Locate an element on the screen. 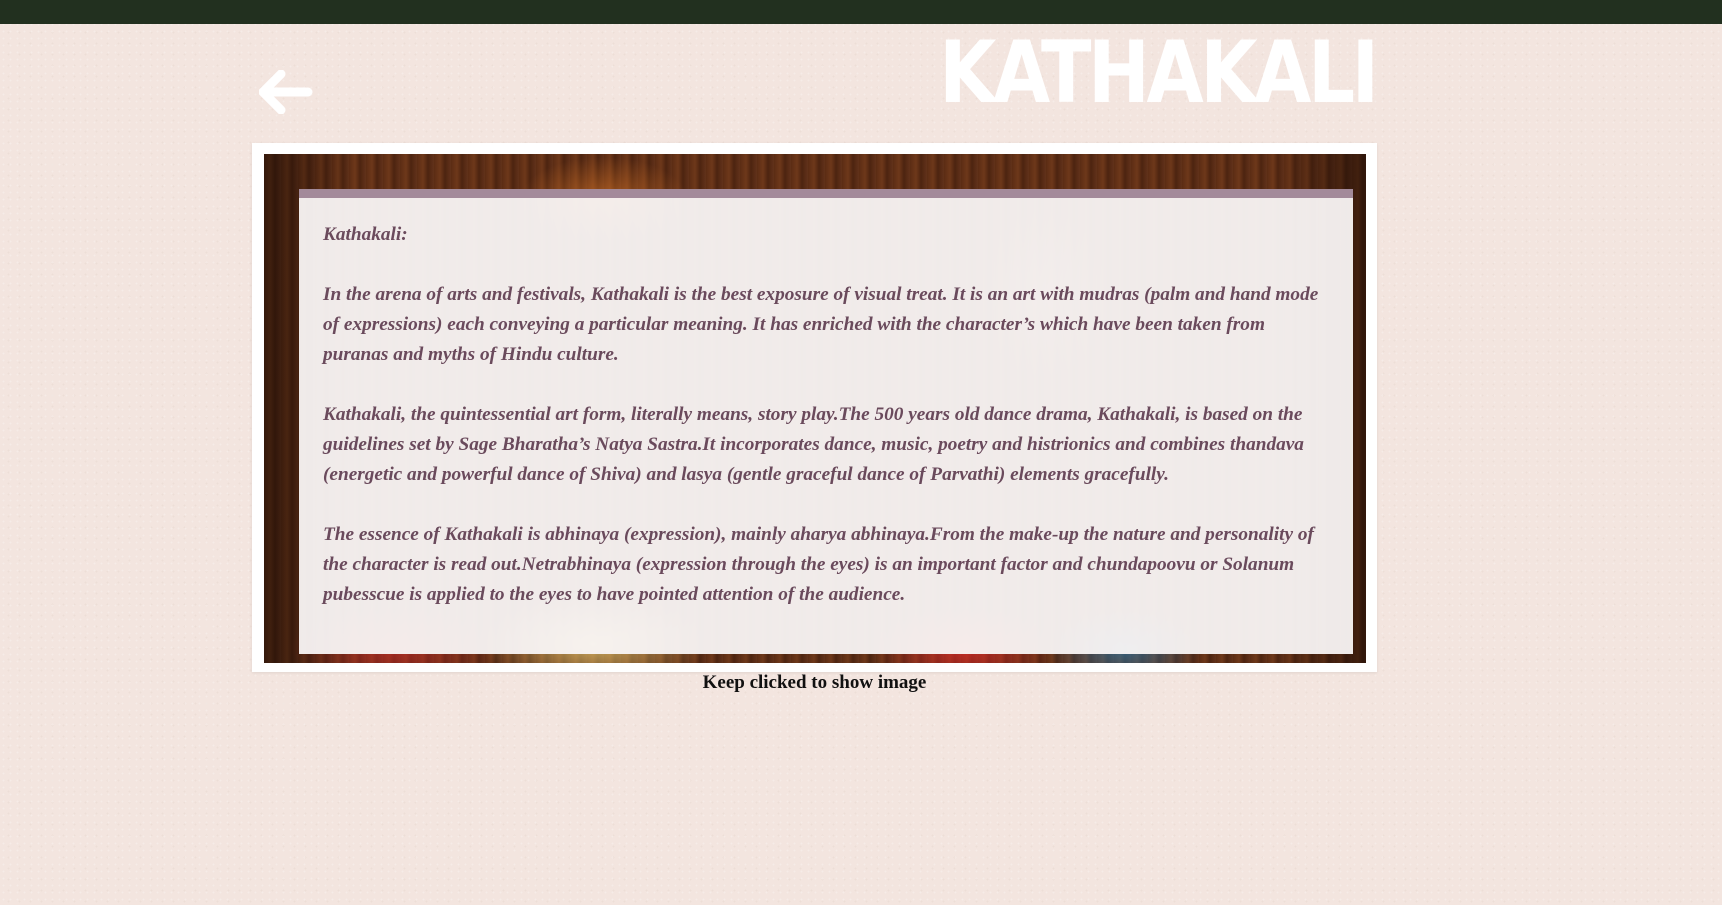 Image resolution: width=1722 pixels, height=905 pixels. page-title: KATHAKALI is located at coordinates (1159, 73).